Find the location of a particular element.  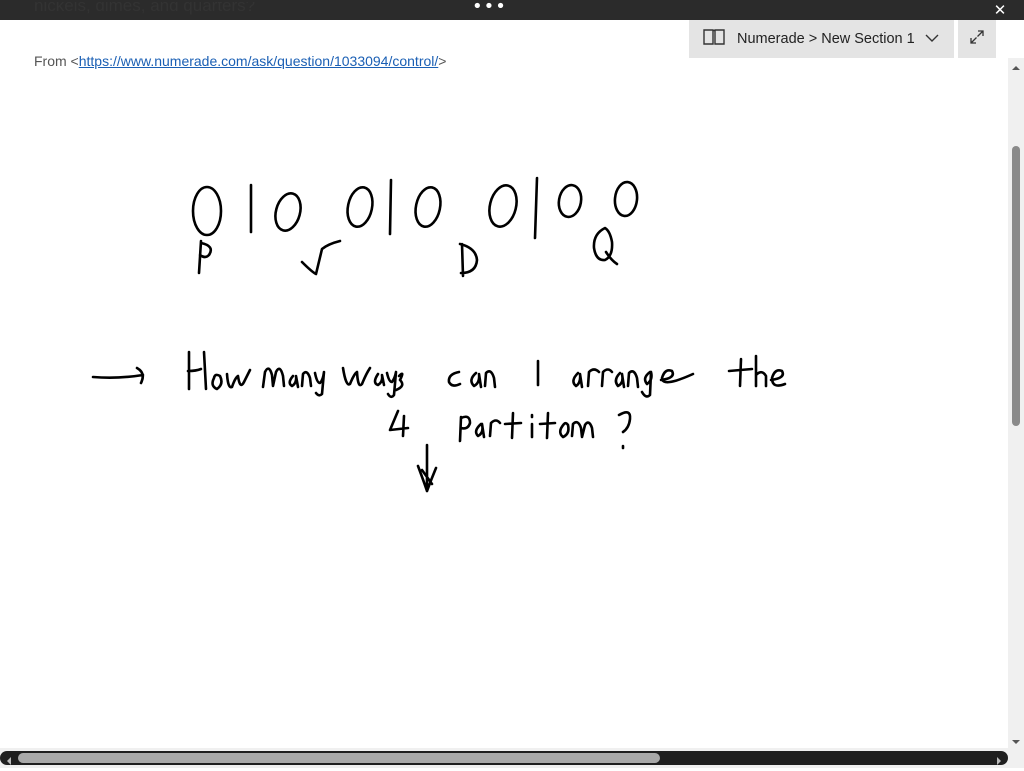

vertical-scroll-thumb is located at coordinates (1016, 286).